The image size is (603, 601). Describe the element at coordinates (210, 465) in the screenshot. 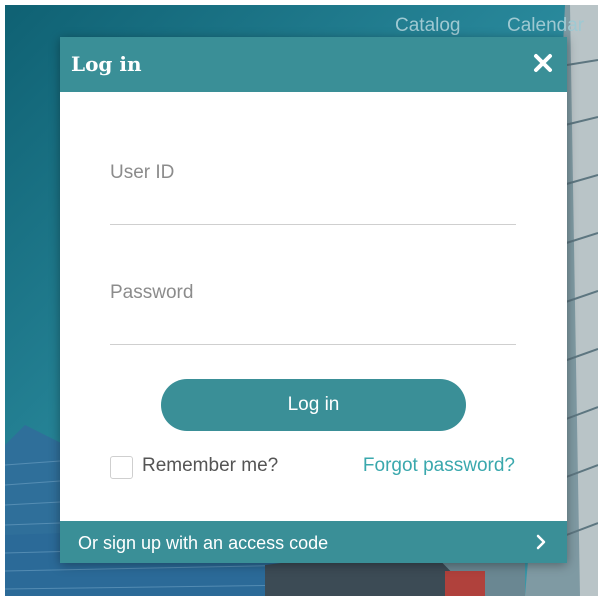

I see `remember-me-label: Remember me?` at that location.